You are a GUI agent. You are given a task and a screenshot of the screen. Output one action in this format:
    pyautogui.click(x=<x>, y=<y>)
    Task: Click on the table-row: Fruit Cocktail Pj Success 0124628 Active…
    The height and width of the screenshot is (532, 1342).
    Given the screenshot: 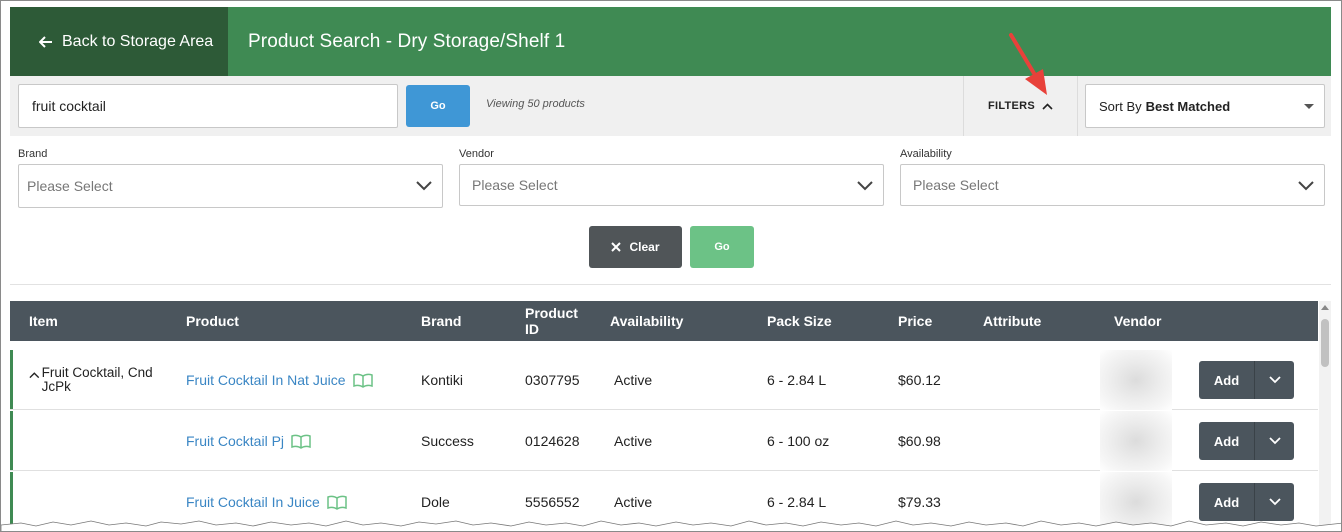 What is the action you would take?
    pyautogui.click(x=664, y=441)
    